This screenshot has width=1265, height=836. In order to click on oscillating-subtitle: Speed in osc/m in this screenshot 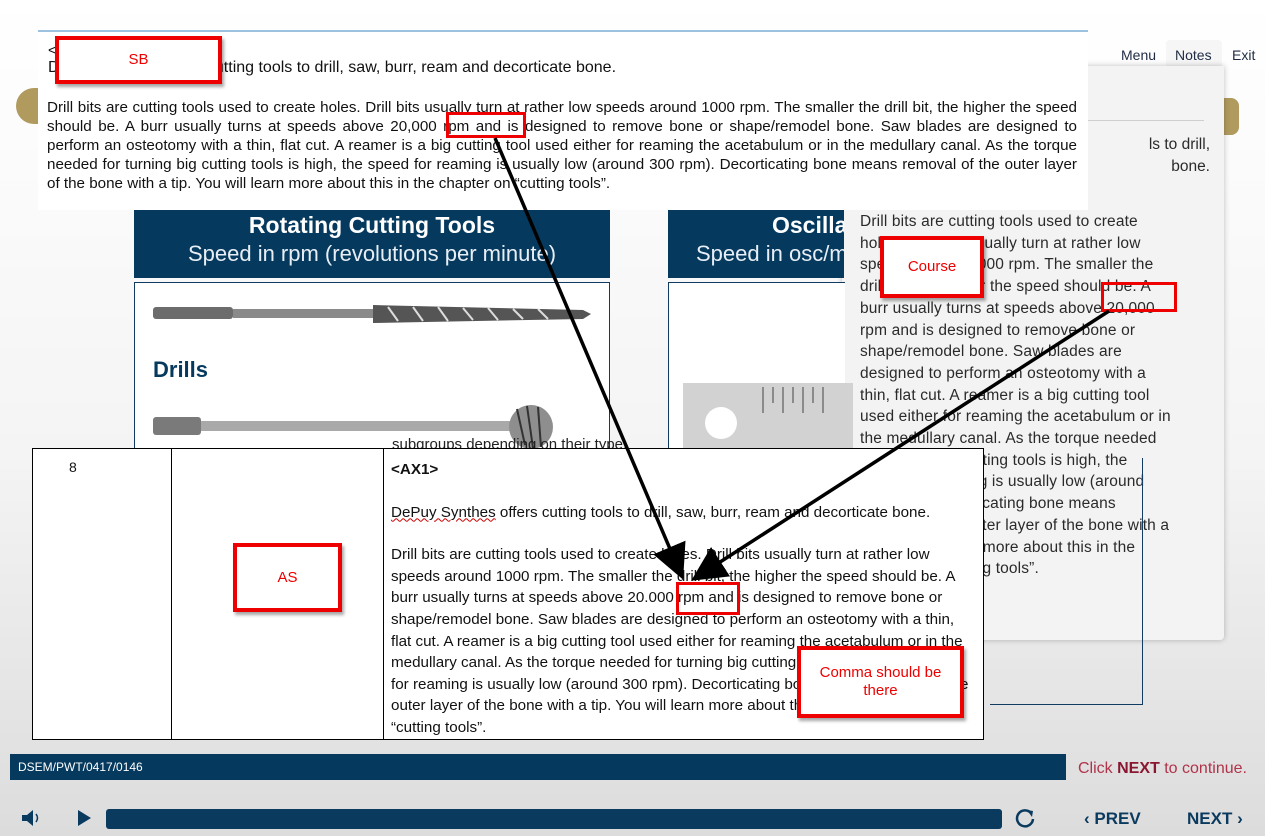, I will do `click(770, 253)`.